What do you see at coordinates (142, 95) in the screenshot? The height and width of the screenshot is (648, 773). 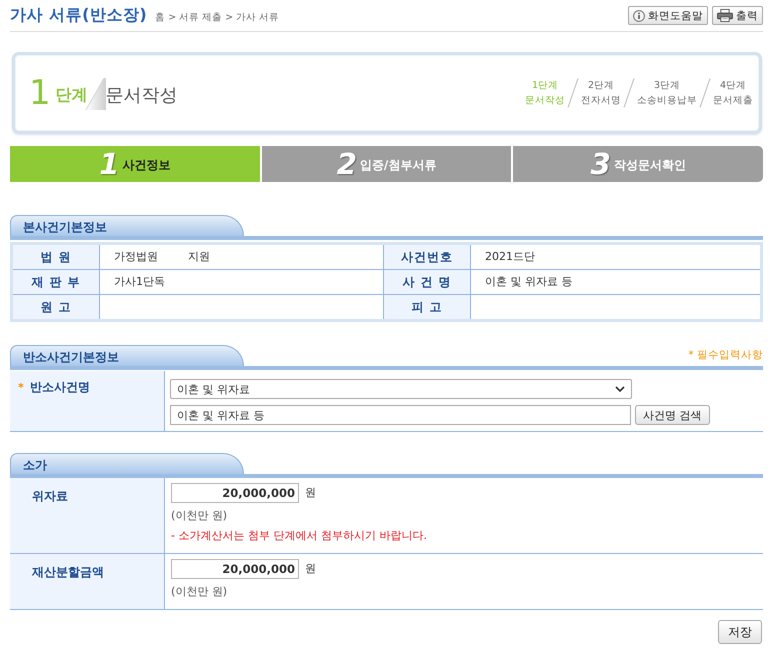 I see `step-title: 문서작성` at bounding box center [142, 95].